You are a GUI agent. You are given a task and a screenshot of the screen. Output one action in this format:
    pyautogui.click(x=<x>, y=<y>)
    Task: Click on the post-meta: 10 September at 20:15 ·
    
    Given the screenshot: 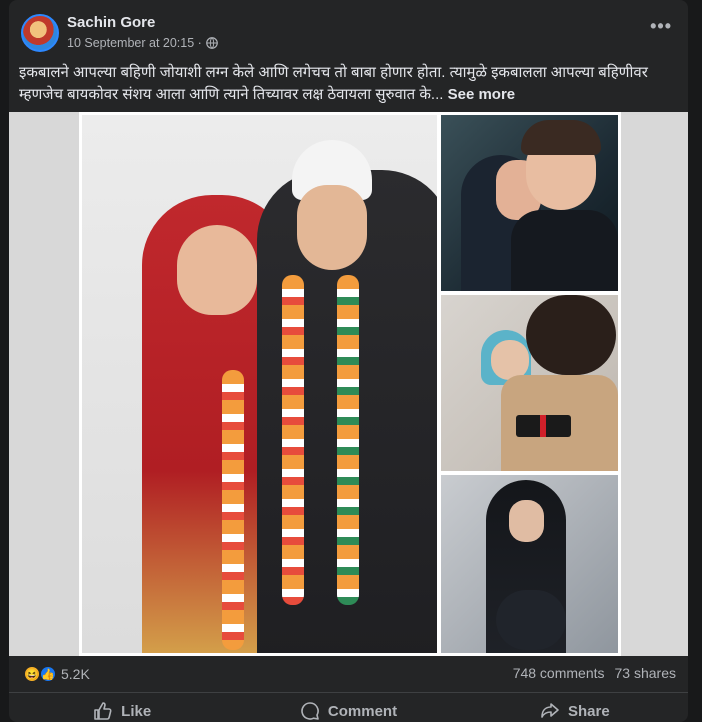 What is the action you would take?
    pyautogui.click(x=142, y=43)
    